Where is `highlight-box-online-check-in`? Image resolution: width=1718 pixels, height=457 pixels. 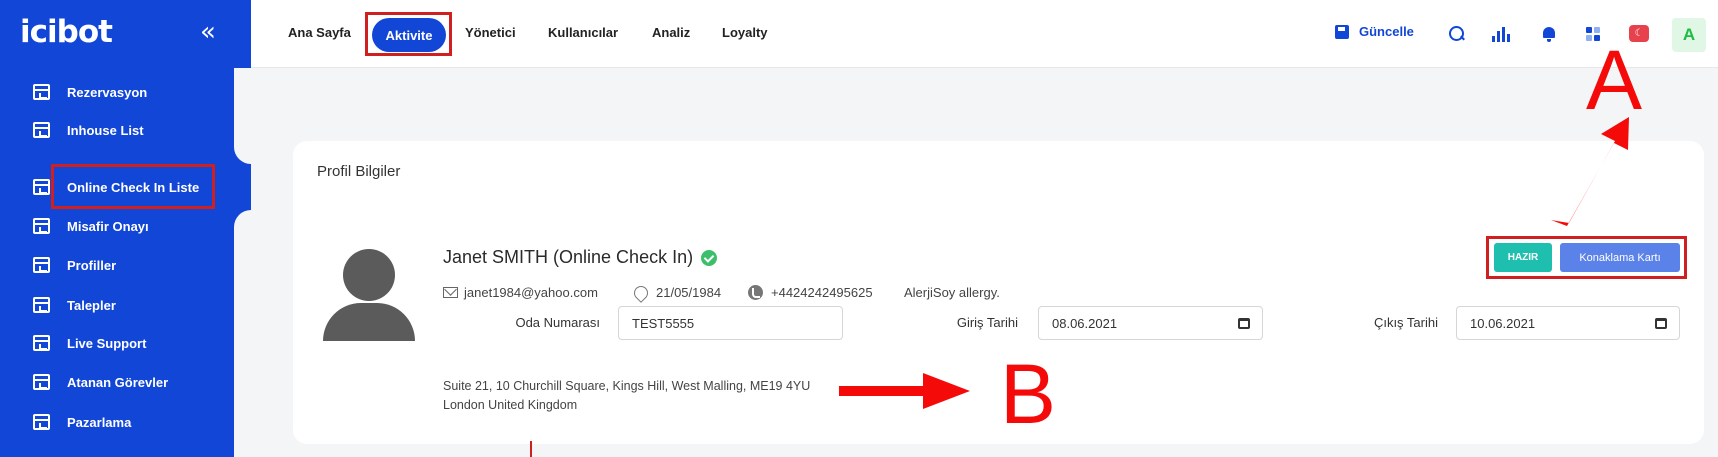 highlight-box-online-check-in is located at coordinates (133, 186).